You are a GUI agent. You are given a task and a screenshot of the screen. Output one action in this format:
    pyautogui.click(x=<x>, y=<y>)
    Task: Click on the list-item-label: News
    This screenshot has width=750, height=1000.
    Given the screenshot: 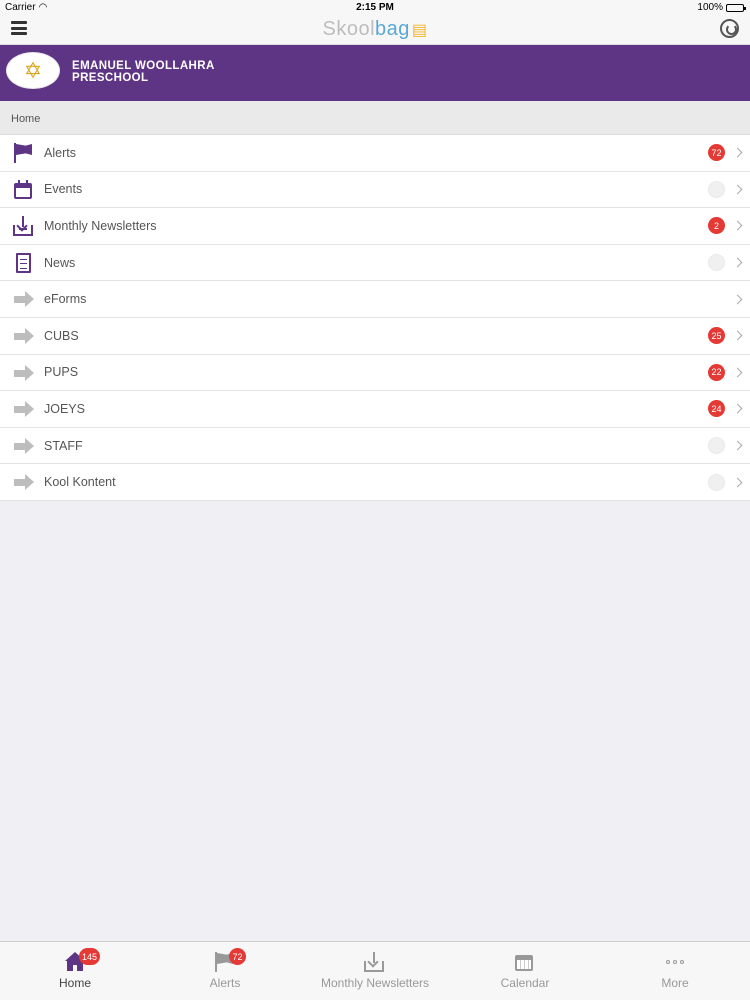 What is the action you would take?
    pyautogui.click(x=60, y=262)
    